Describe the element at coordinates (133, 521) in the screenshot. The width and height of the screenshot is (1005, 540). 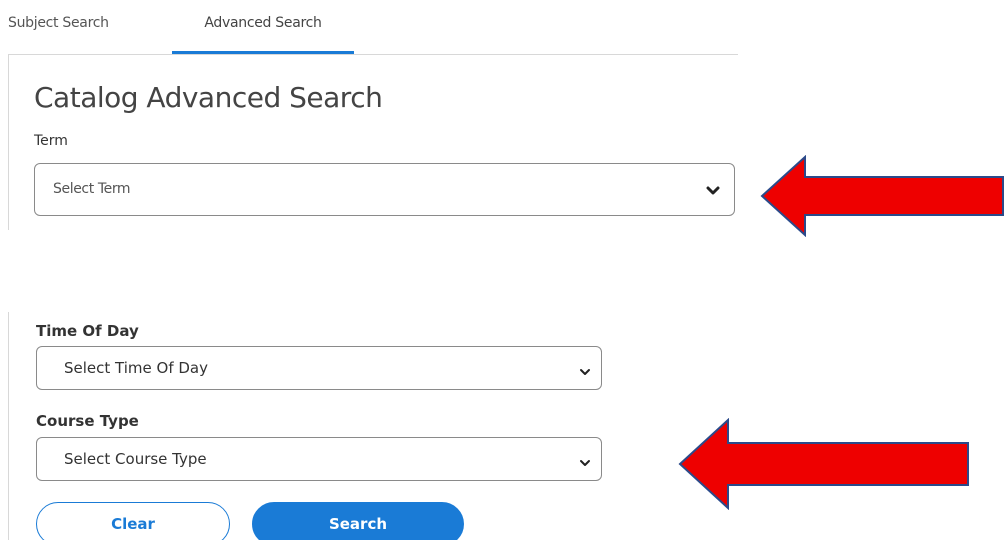
I see `clear-button: Clear` at that location.